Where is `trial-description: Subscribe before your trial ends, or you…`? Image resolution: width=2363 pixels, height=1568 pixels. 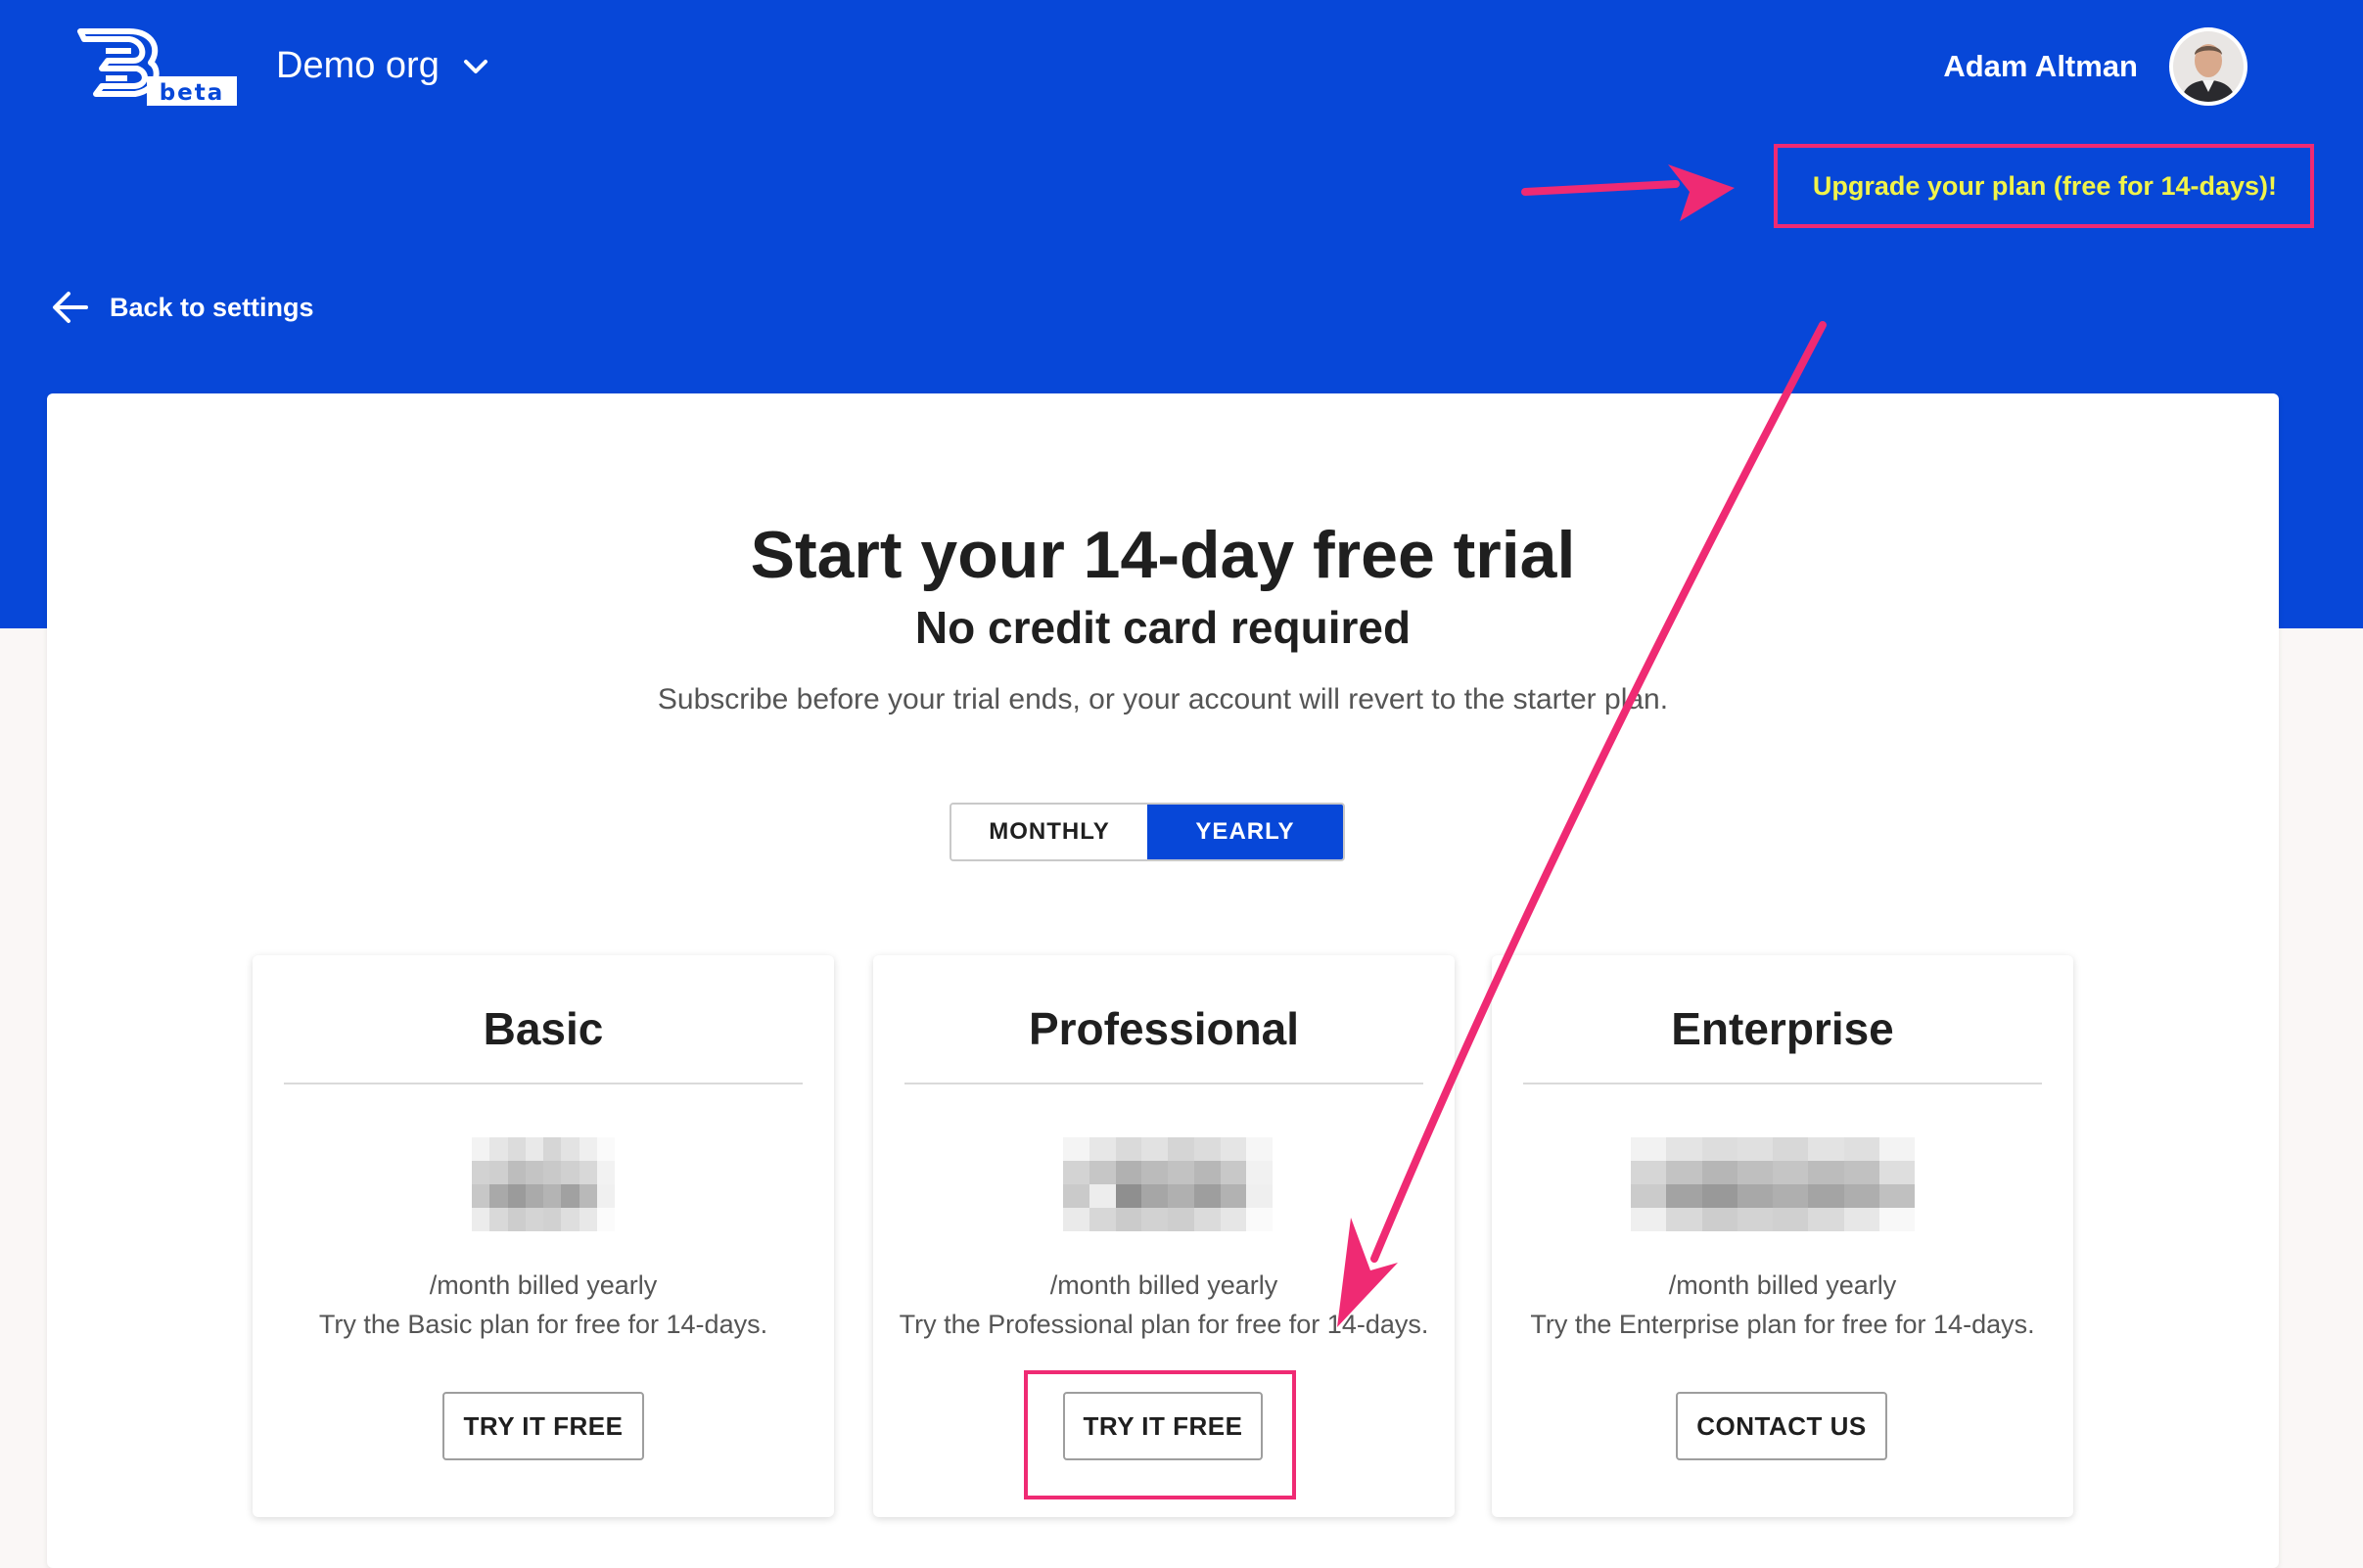
trial-description: Subscribe before your trial ends, or you… is located at coordinates (1163, 699).